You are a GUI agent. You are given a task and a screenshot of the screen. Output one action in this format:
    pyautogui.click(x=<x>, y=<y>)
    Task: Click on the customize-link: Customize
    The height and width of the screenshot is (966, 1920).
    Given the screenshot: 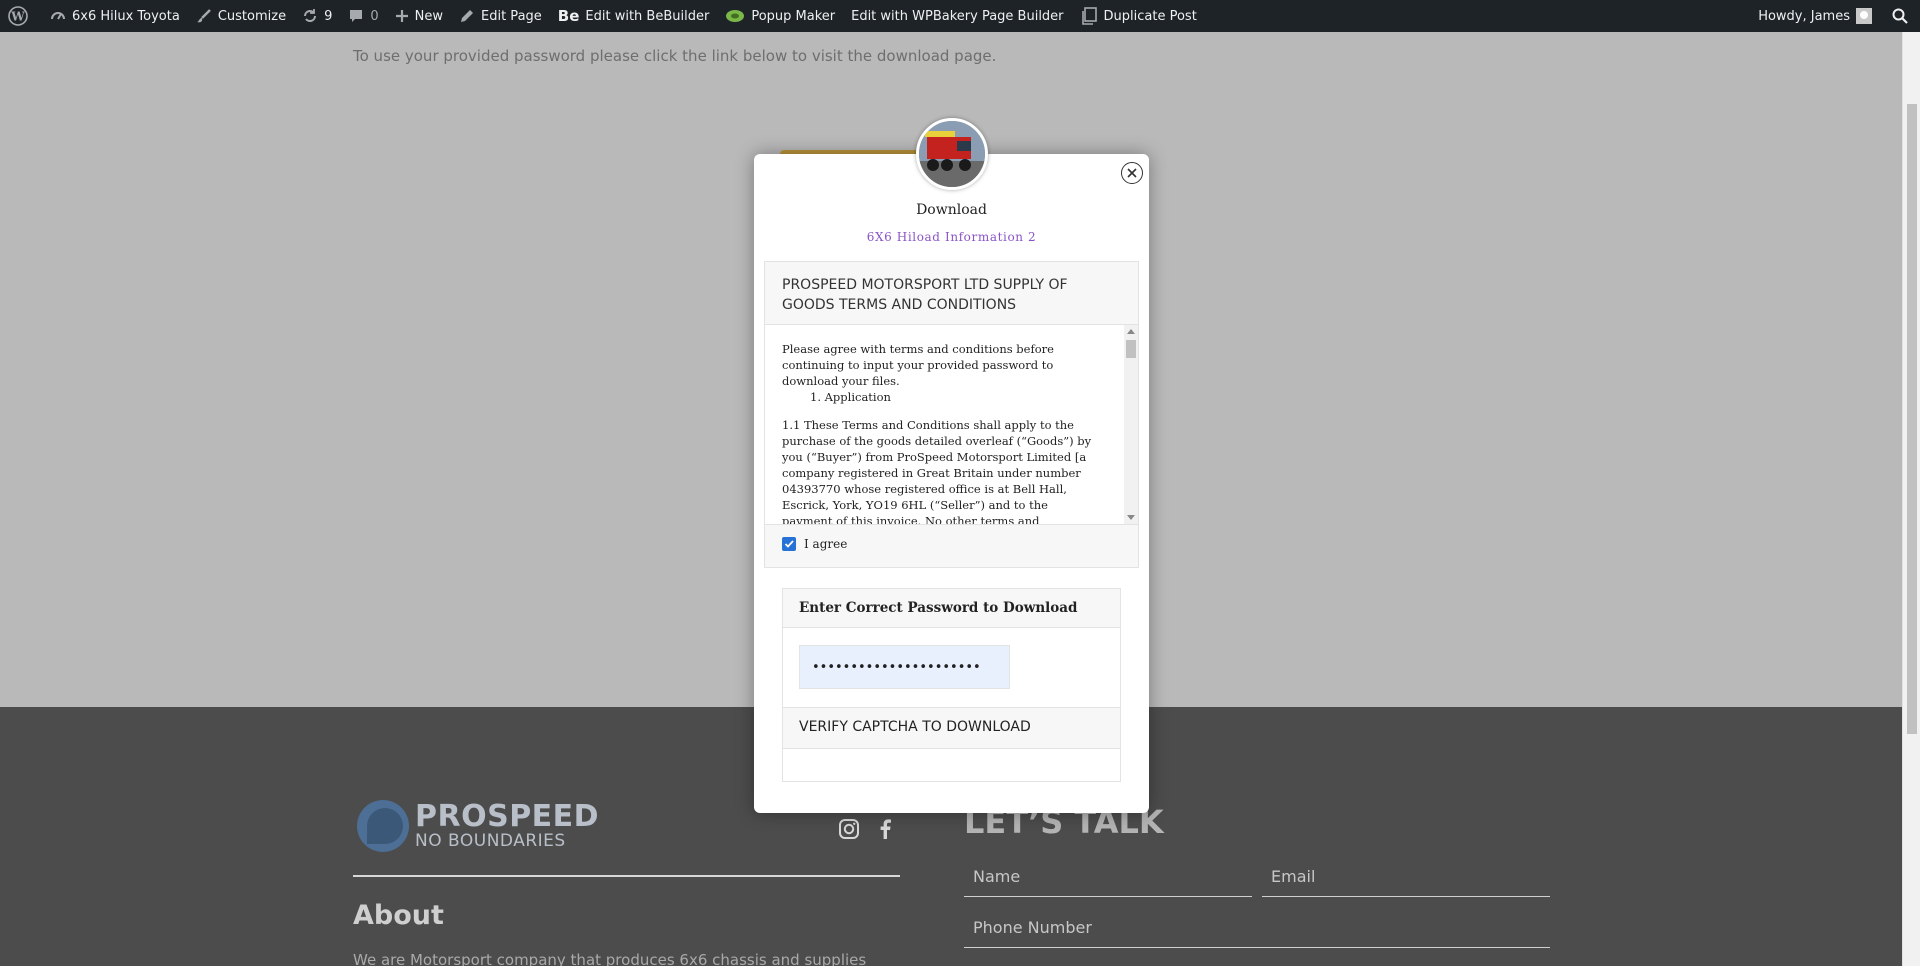 What is the action you would take?
    pyautogui.click(x=241, y=16)
    